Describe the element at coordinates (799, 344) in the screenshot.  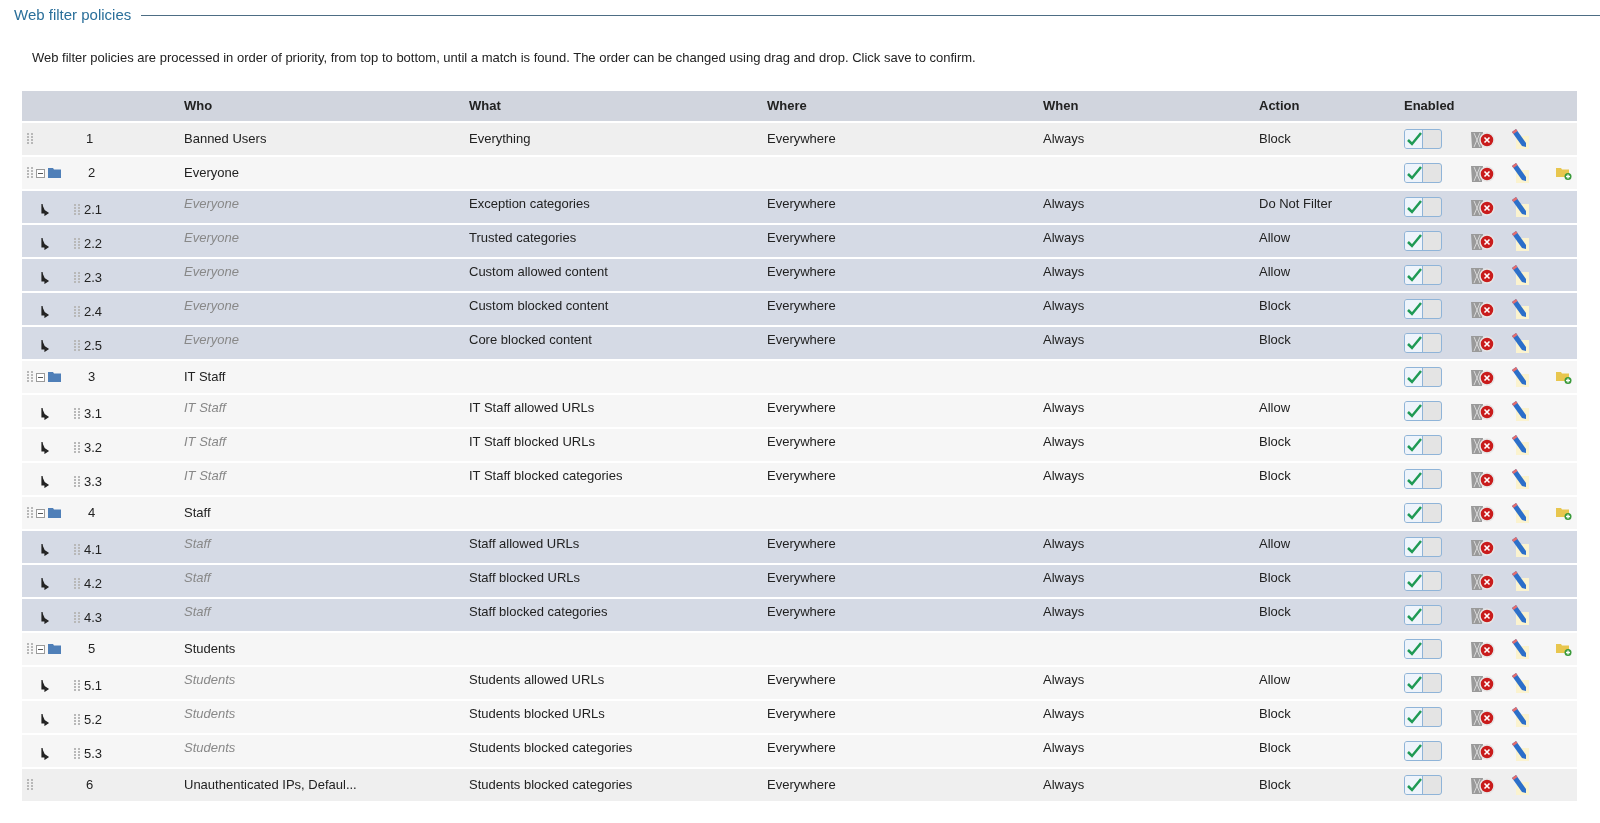
I see `policy-row: 2.5 Everyone Core blocked content Everywhere Always Block` at that location.